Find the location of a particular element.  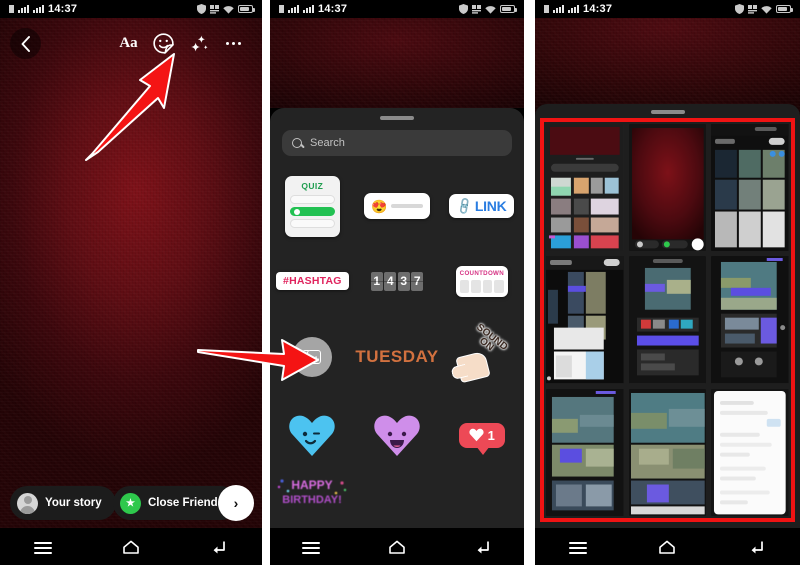

shield-icon is located at coordinates (201, 9).